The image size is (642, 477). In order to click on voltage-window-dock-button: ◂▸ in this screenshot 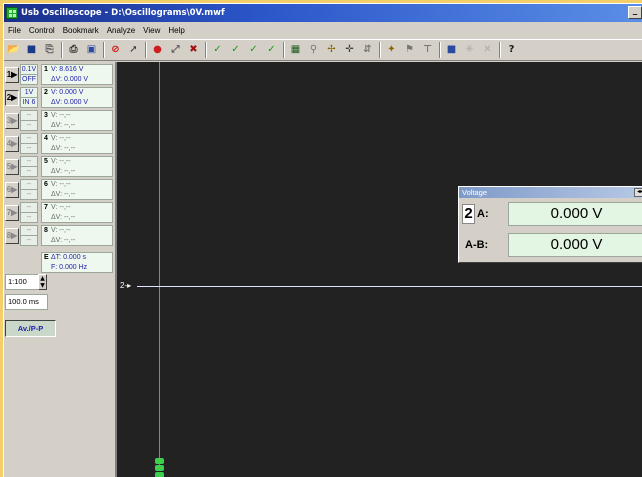, I will do `click(638, 192)`.